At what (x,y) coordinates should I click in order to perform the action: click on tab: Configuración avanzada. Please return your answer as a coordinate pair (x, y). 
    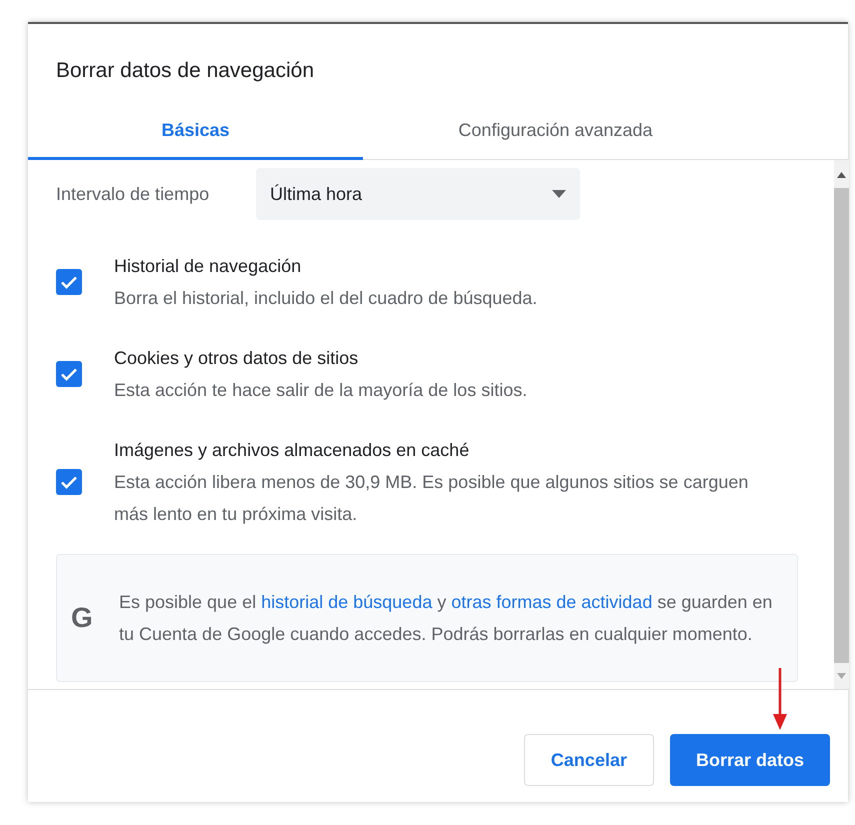
    Looking at the image, I should click on (555, 132).